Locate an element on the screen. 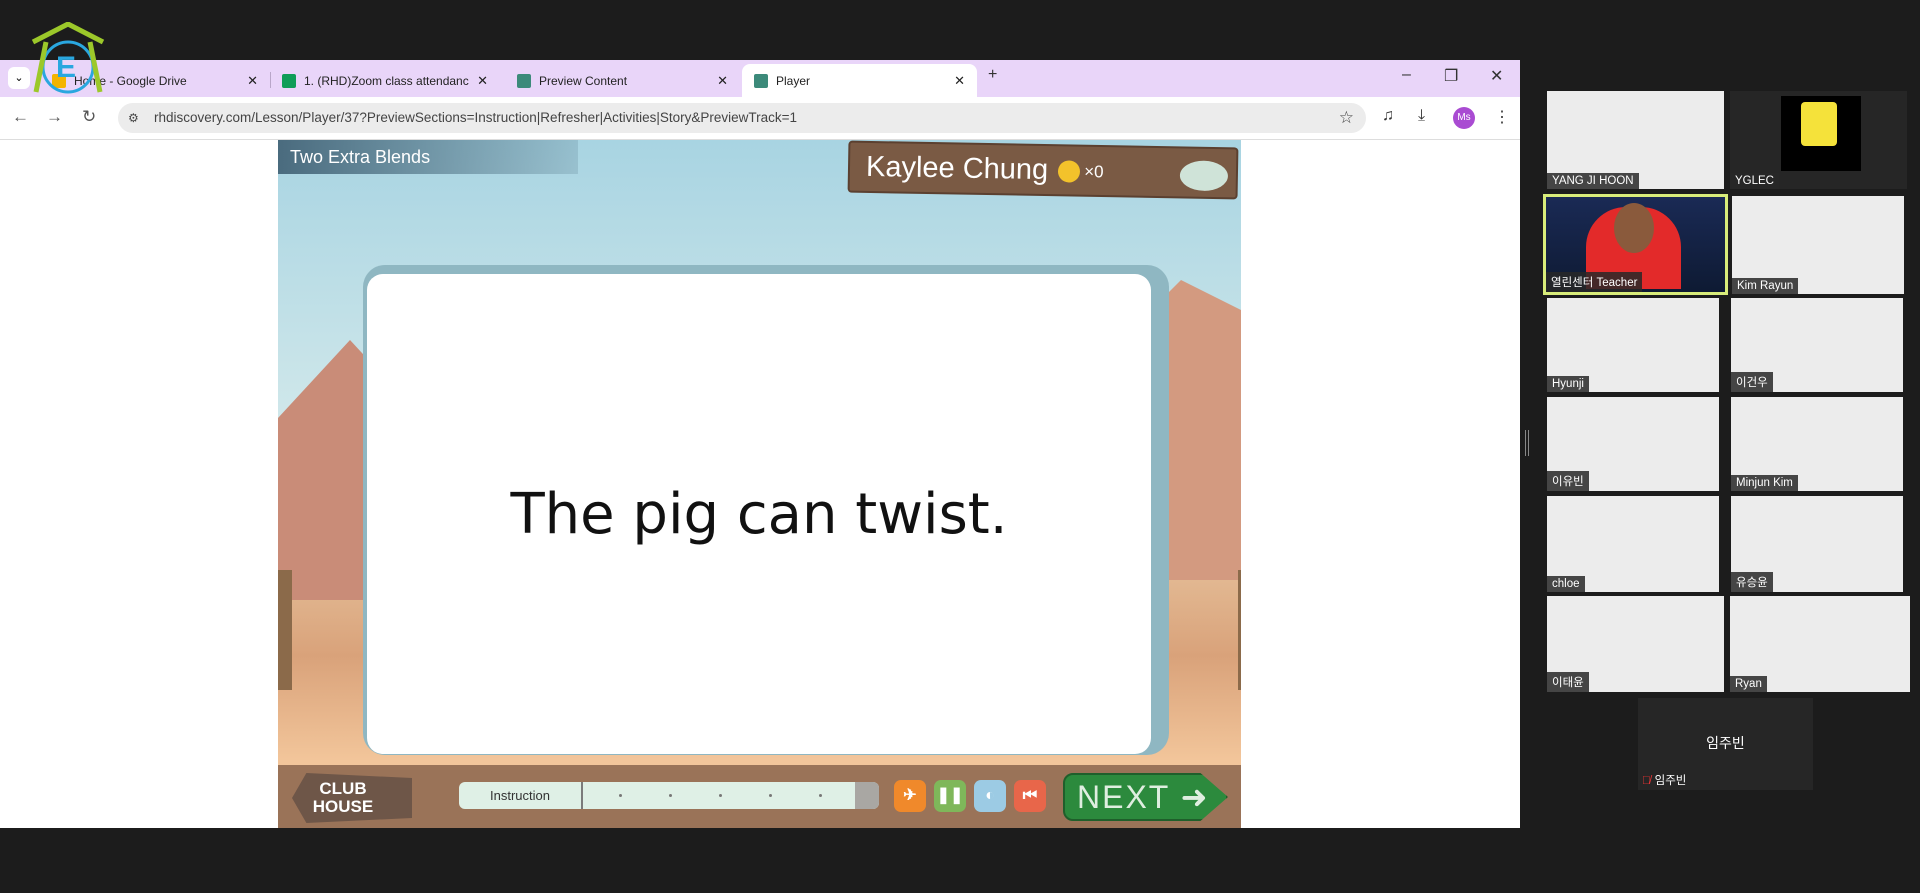  tab-title: Preview Content is located at coordinates (583, 80).